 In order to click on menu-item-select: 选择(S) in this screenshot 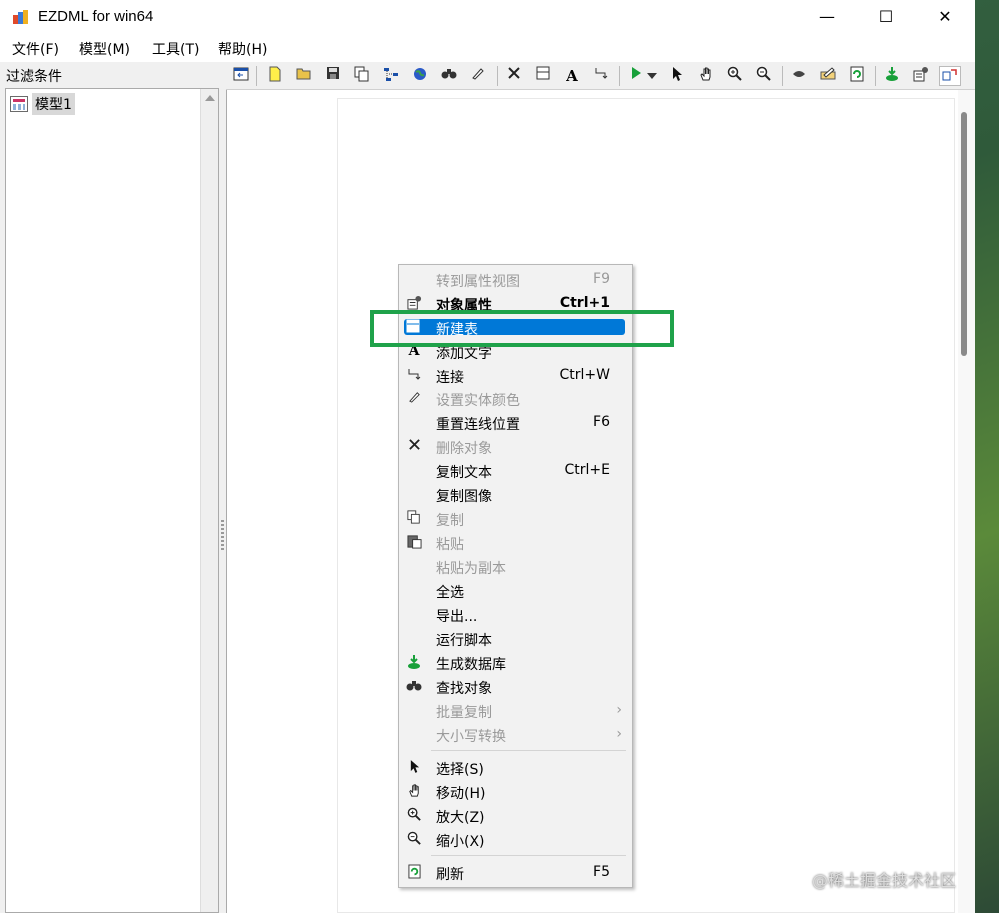, I will do `click(515, 768)`.